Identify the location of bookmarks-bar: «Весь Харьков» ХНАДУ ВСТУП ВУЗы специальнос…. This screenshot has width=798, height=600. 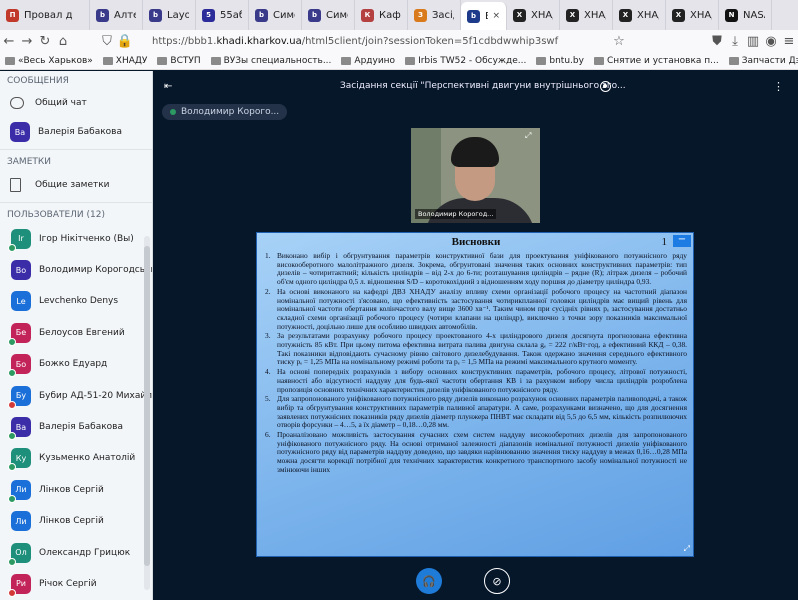
(399, 61).